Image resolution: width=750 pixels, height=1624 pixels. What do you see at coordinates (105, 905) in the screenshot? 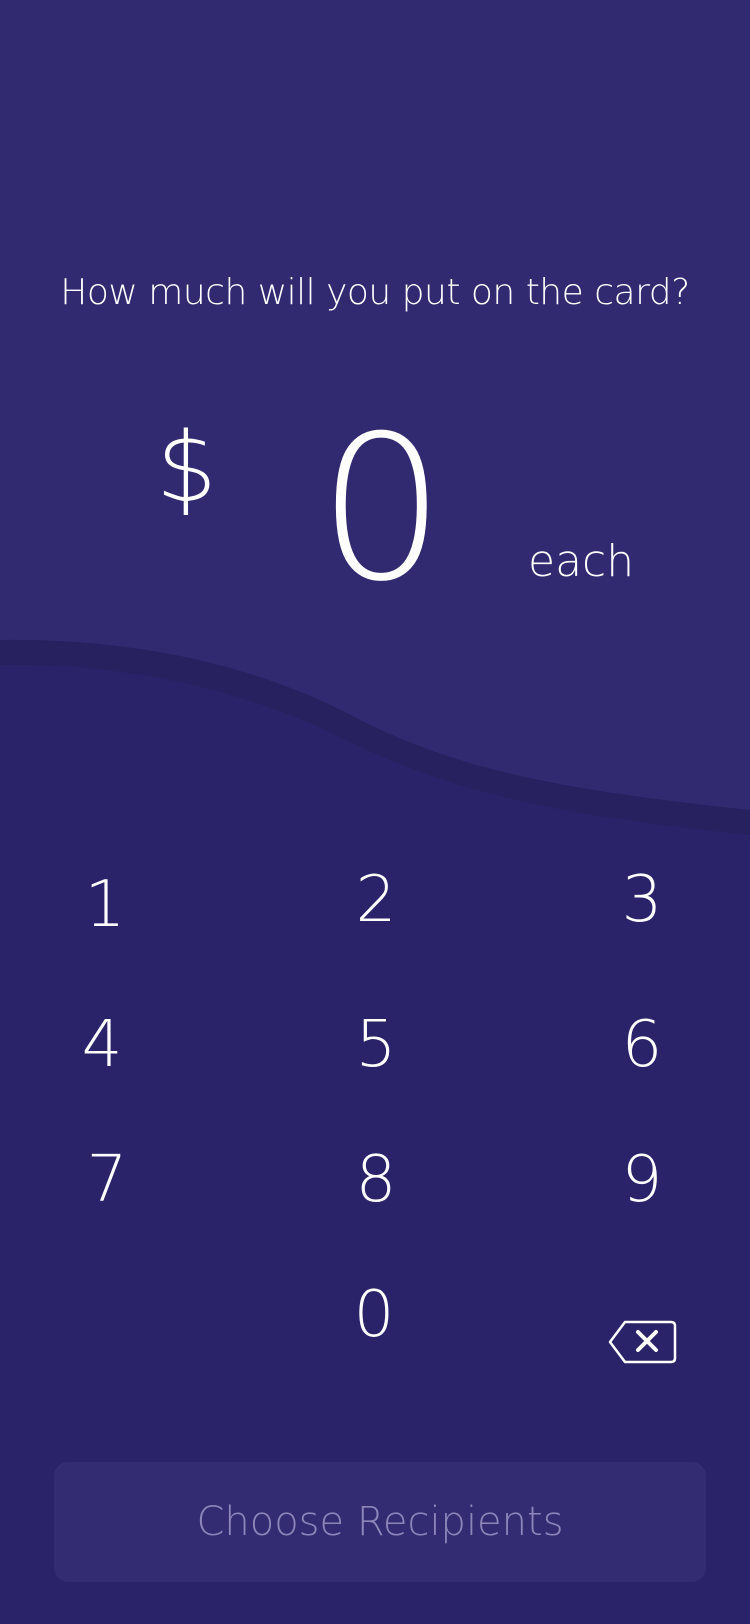
I see `keypad-key-1: 1` at bounding box center [105, 905].